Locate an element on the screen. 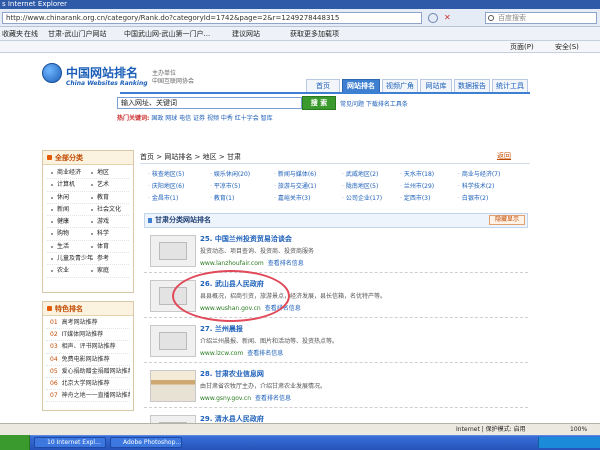 Image resolution: width=600 pixels, height=450 pixels. logo-icon is located at coordinates (52, 73).